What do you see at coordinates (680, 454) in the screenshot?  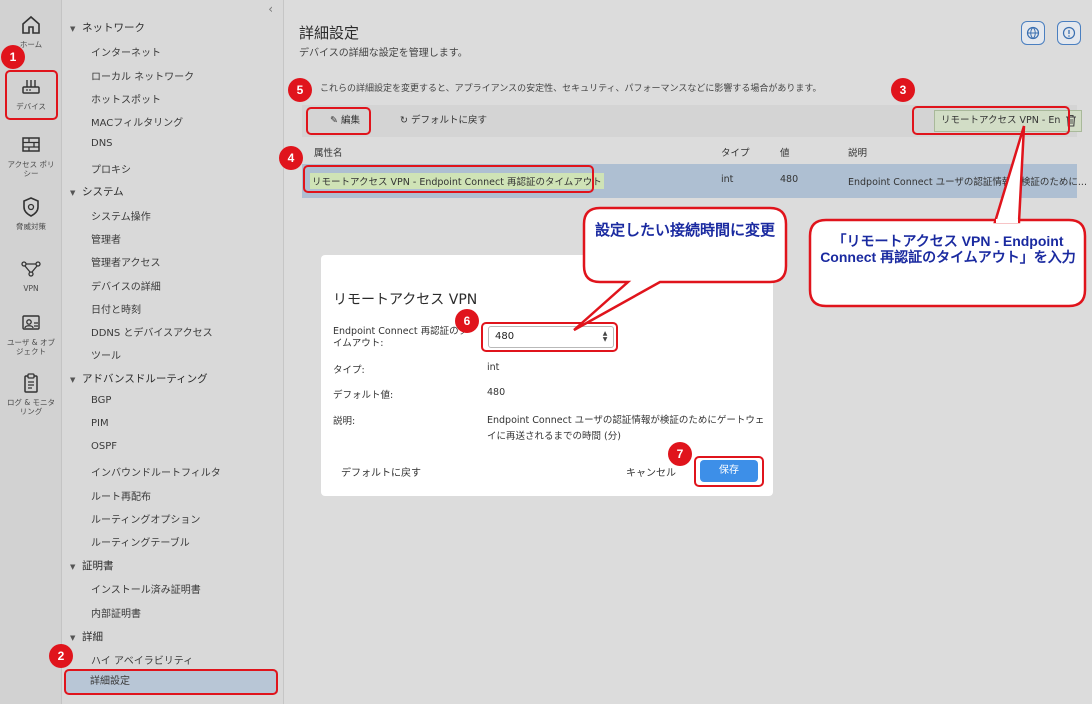 I see `step-badge-7: 7` at bounding box center [680, 454].